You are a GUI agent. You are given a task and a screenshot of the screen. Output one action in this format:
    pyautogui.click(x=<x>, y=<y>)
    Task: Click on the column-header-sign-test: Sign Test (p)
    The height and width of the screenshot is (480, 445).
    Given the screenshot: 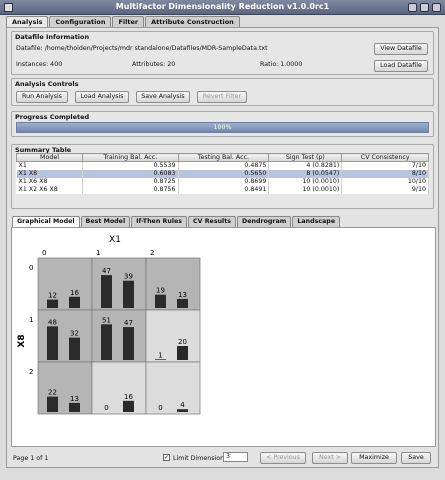 What is the action you would take?
    pyautogui.click(x=305, y=157)
    